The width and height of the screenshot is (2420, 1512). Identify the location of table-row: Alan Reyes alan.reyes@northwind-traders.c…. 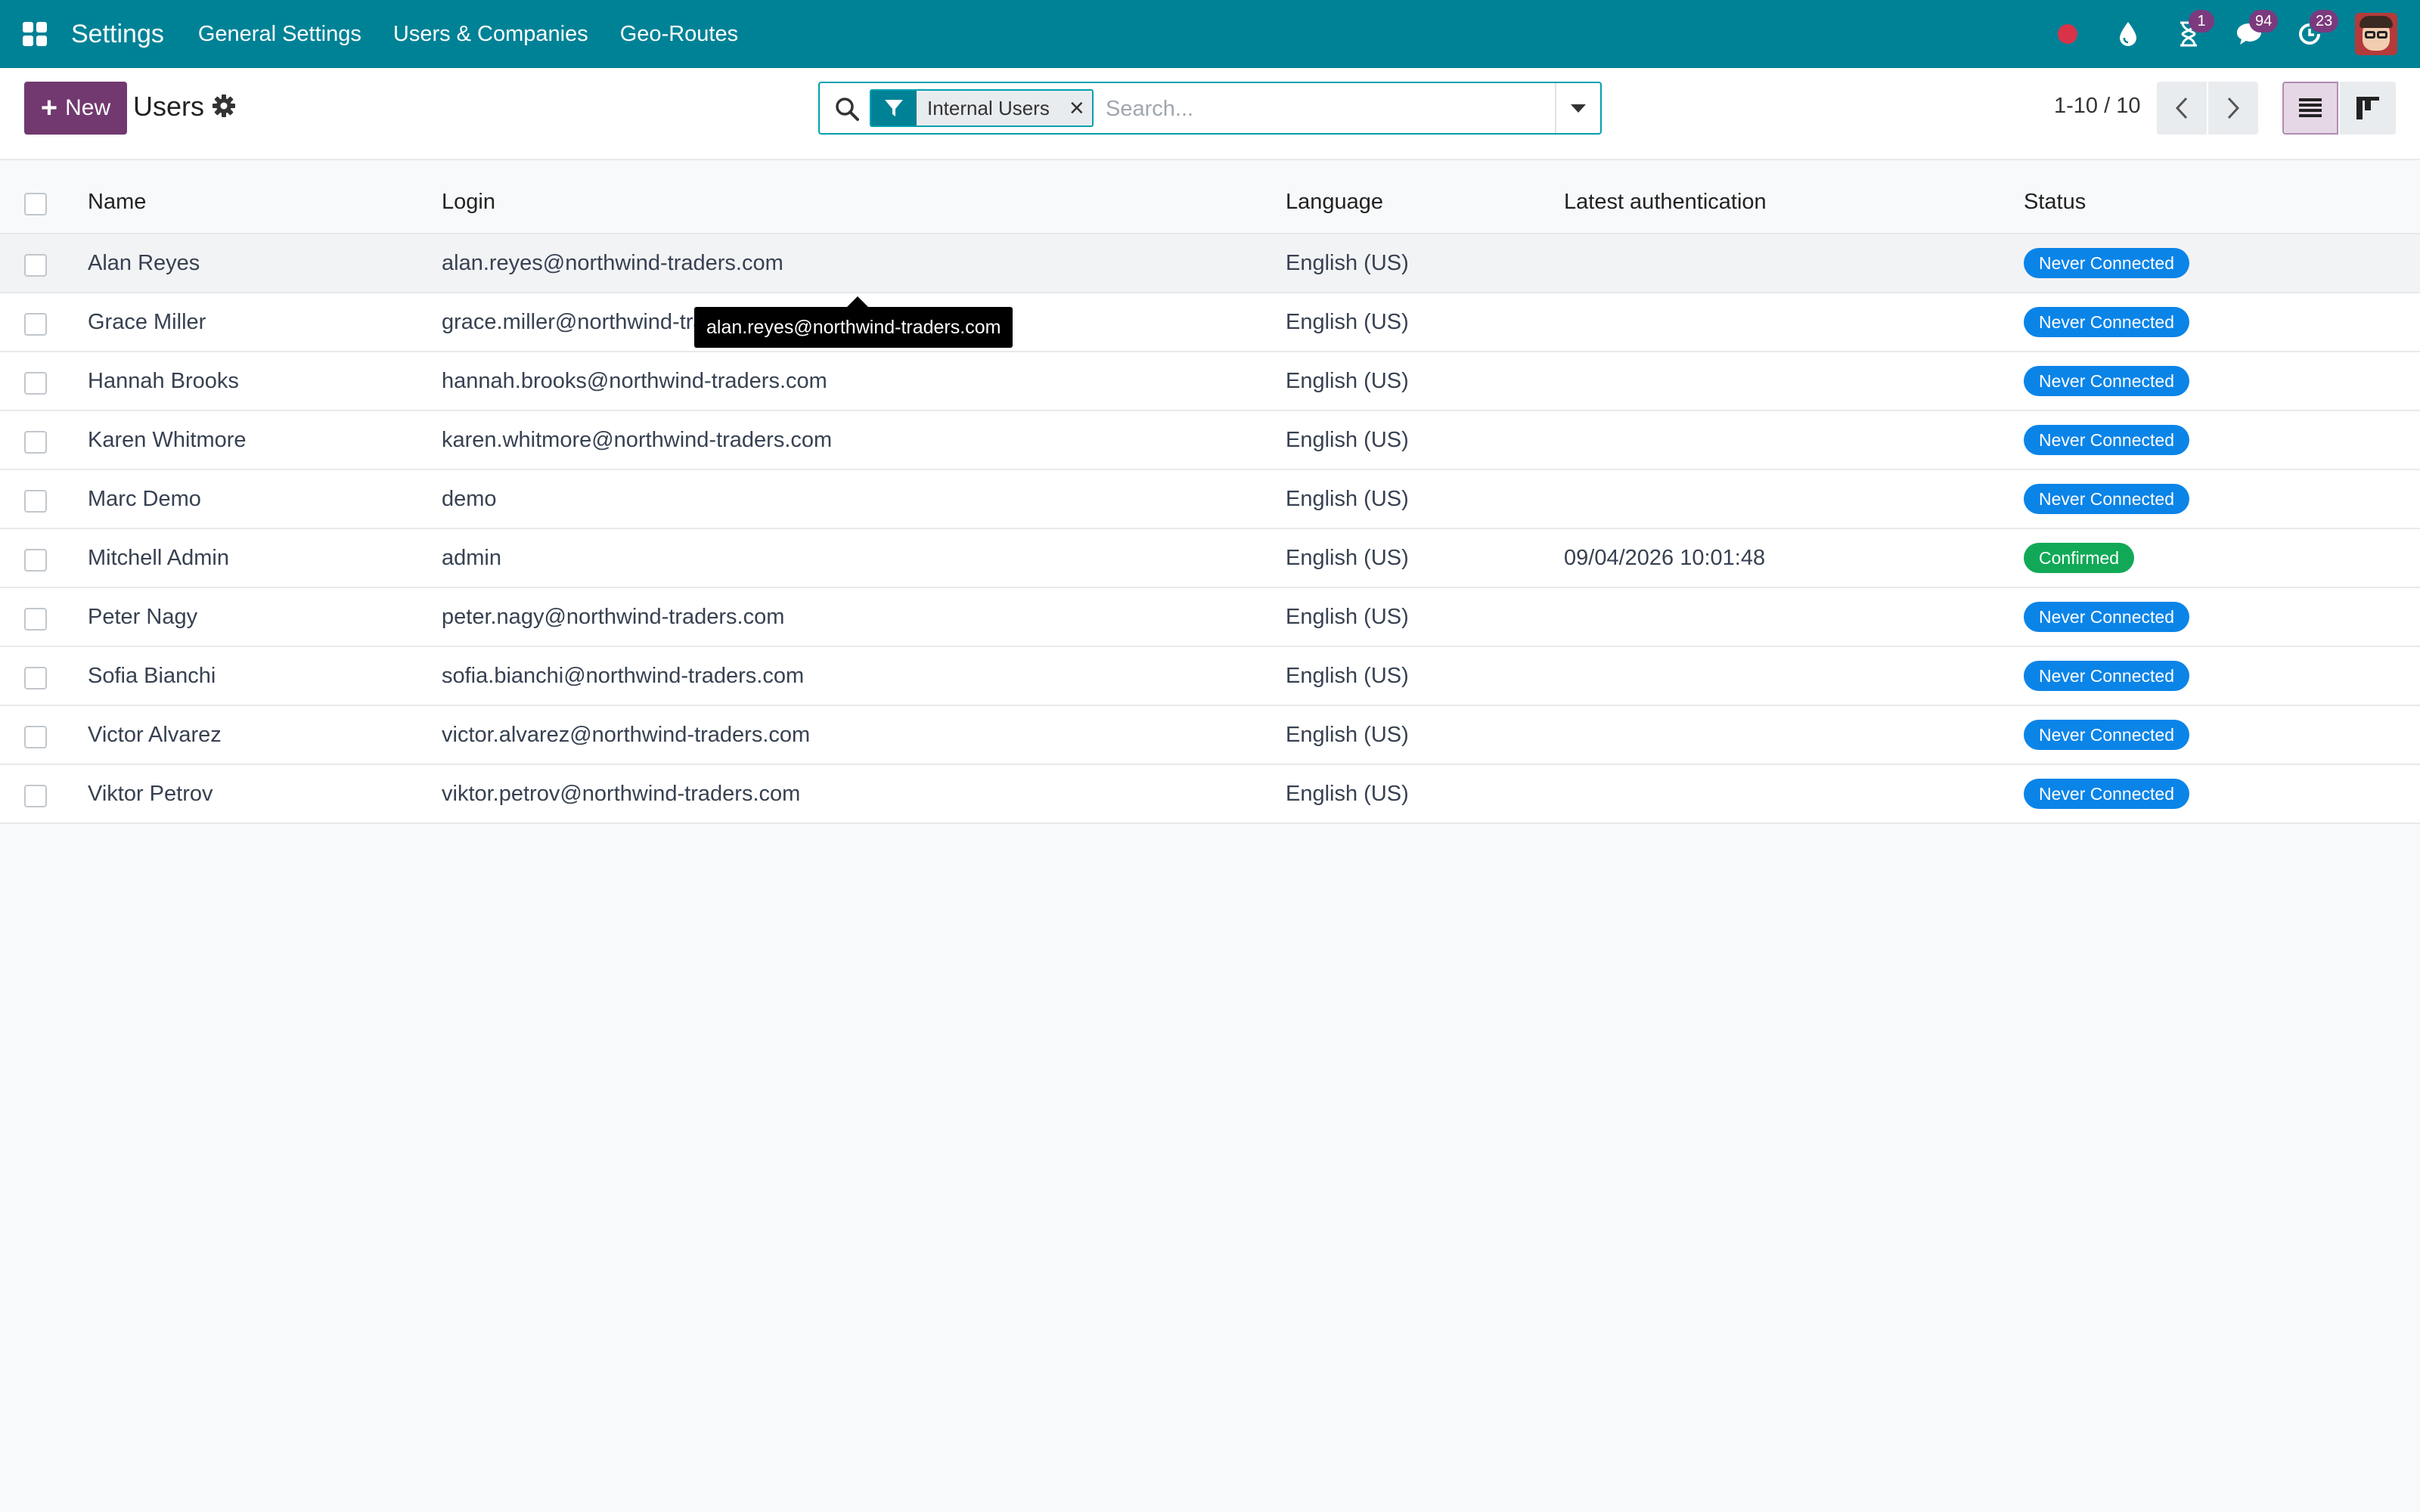
(1210, 263).